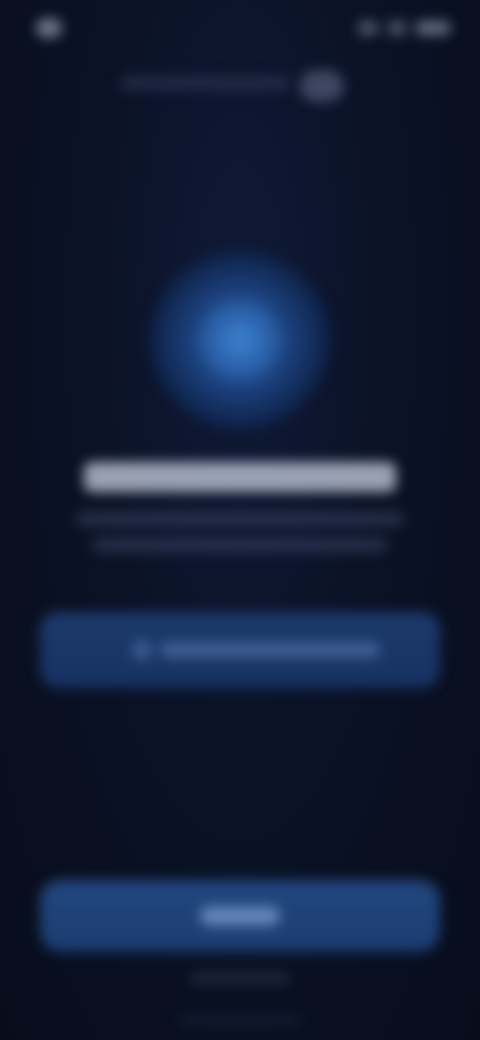 This screenshot has height=1040, width=480. What do you see at coordinates (70, 27) in the screenshot?
I see `status-time` at bounding box center [70, 27].